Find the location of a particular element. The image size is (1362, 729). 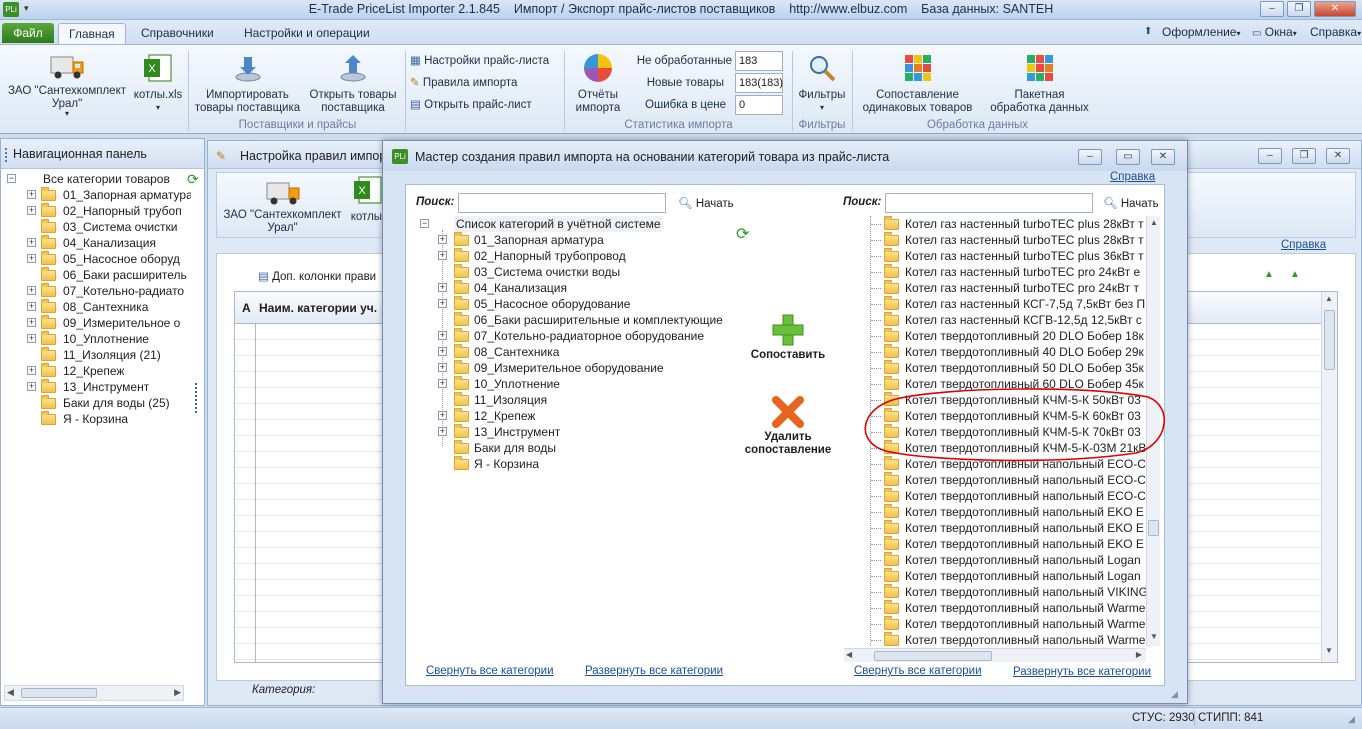

horizontal-scrollbar: ◀ ▶ is located at coordinates (94, 693).